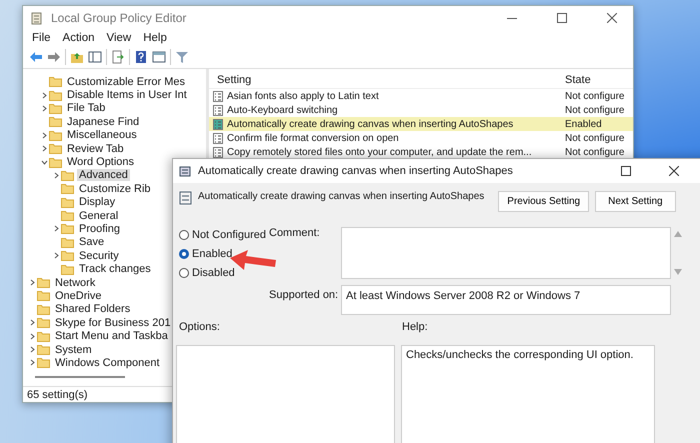  Describe the element at coordinates (421, 96) in the screenshot. I see `setting-row: Asian fonts also apply to Latin text Not configure` at that location.